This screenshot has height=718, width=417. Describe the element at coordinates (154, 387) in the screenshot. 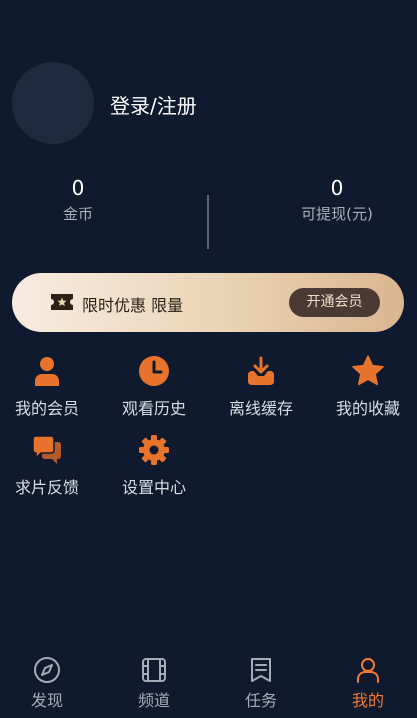

I see `grid-item-watch-history: 观看历史` at that location.